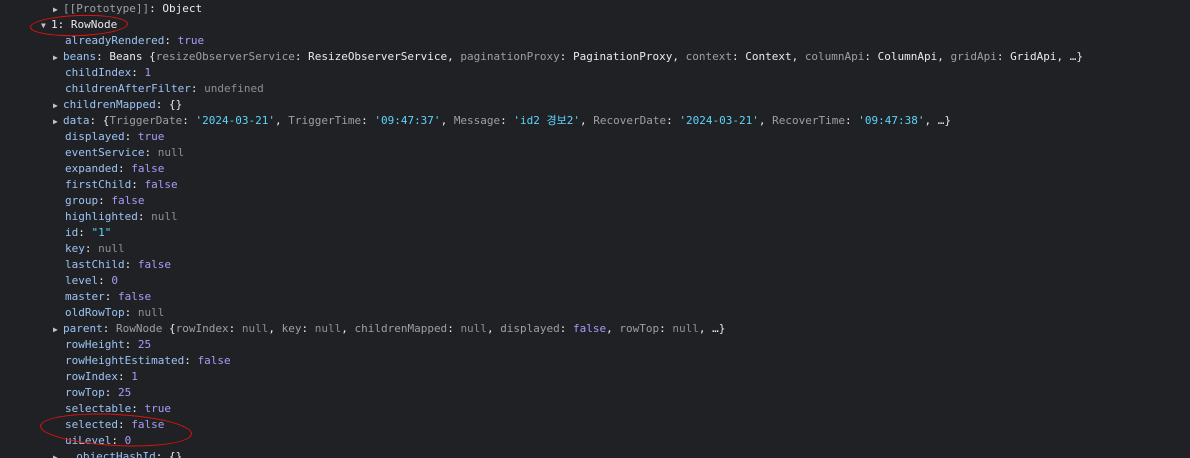 The height and width of the screenshot is (458, 1190). I want to click on prop-key: beans, so click(80, 56).